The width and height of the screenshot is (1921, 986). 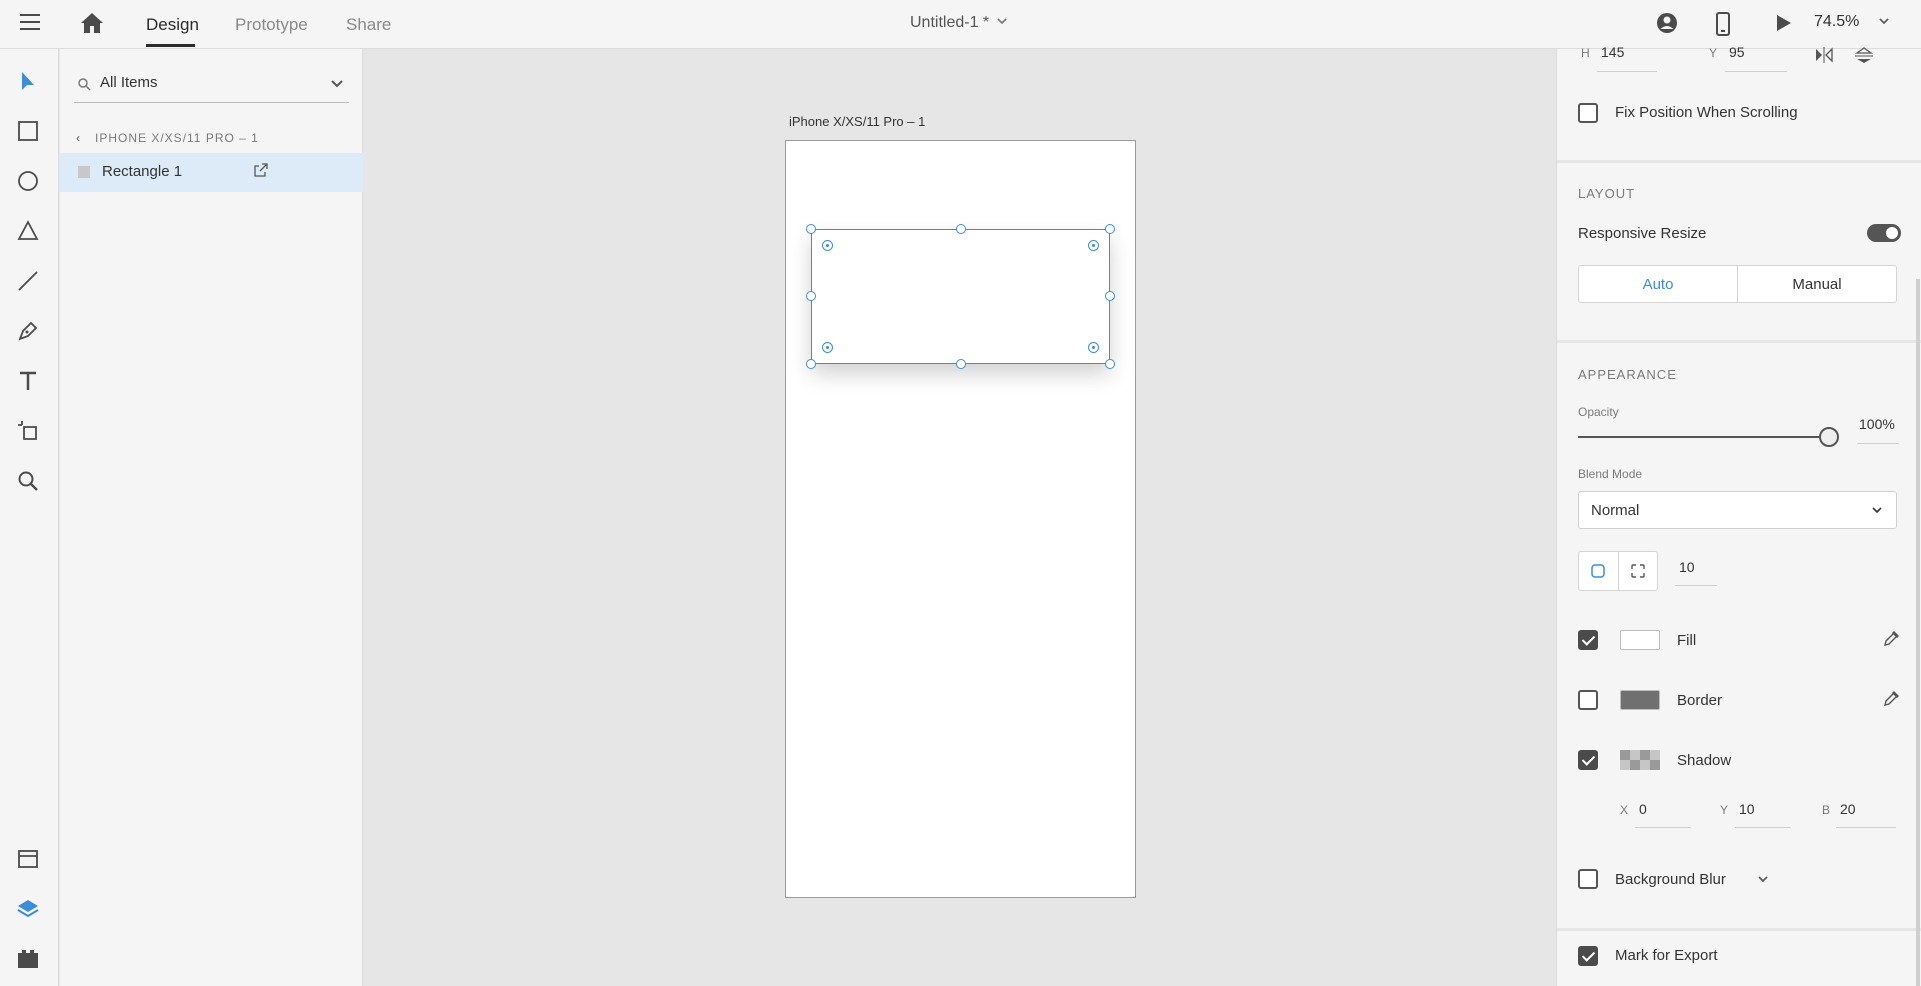 What do you see at coordinates (28, 81) in the screenshot?
I see `select-tool-icon` at bounding box center [28, 81].